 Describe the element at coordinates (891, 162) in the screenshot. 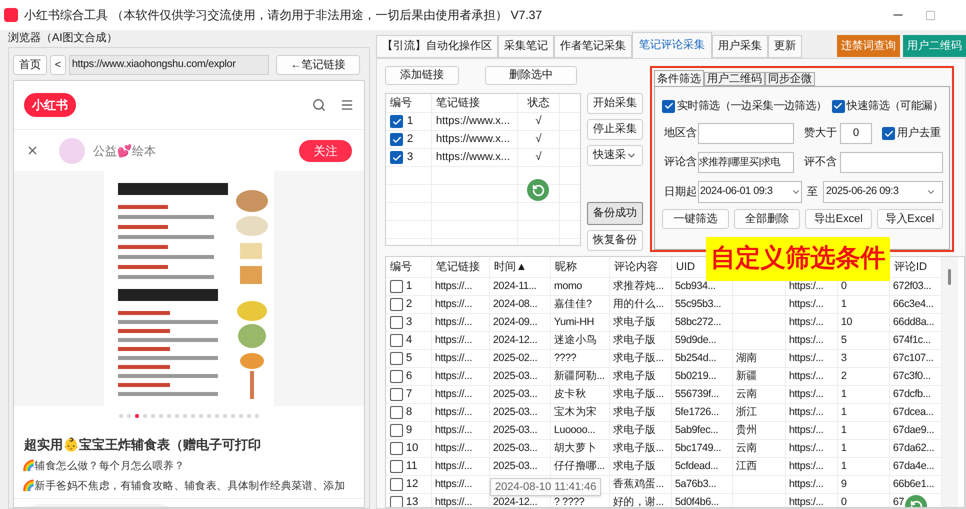

I see `exclude-field` at that location.